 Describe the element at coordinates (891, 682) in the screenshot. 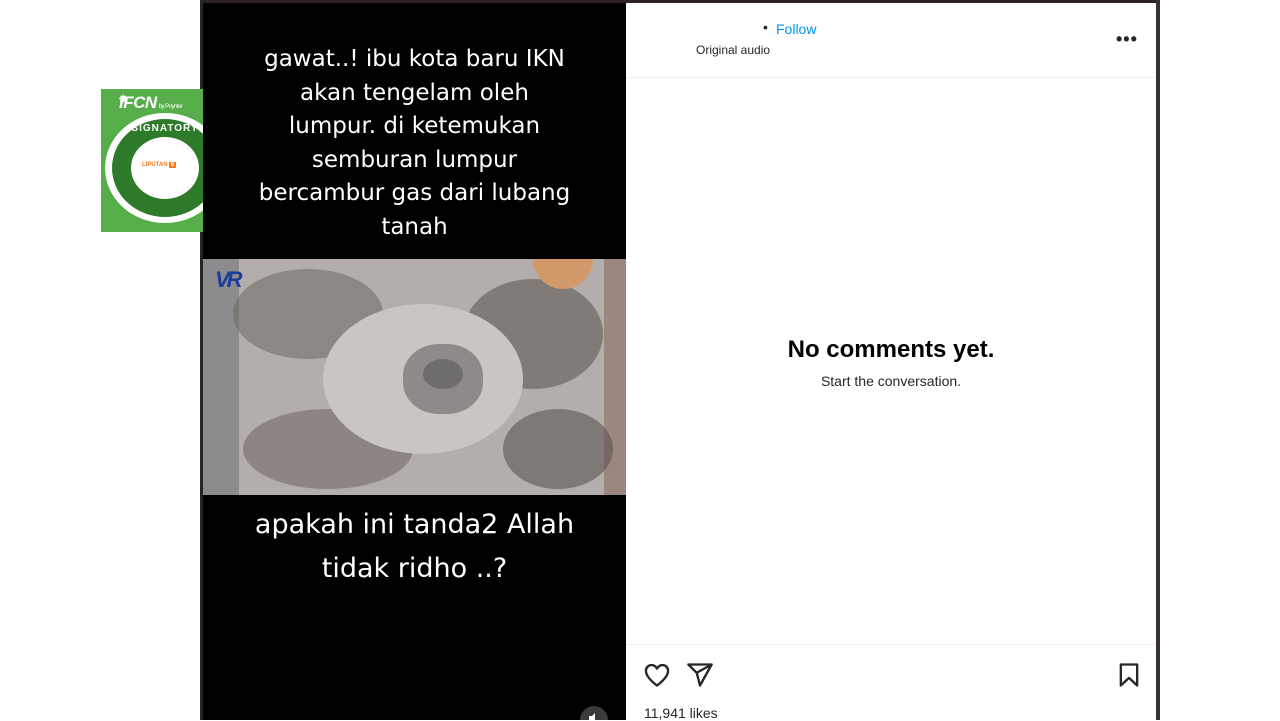

I see `action-bar: 11,941 likes` at that location.